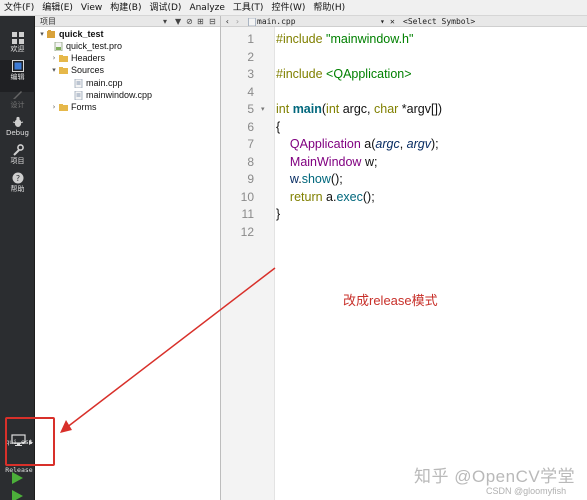  What do you see at coordinates (18, 150) in the screenshot?
I see `wrench-icon` at bounding box center [18, 150].